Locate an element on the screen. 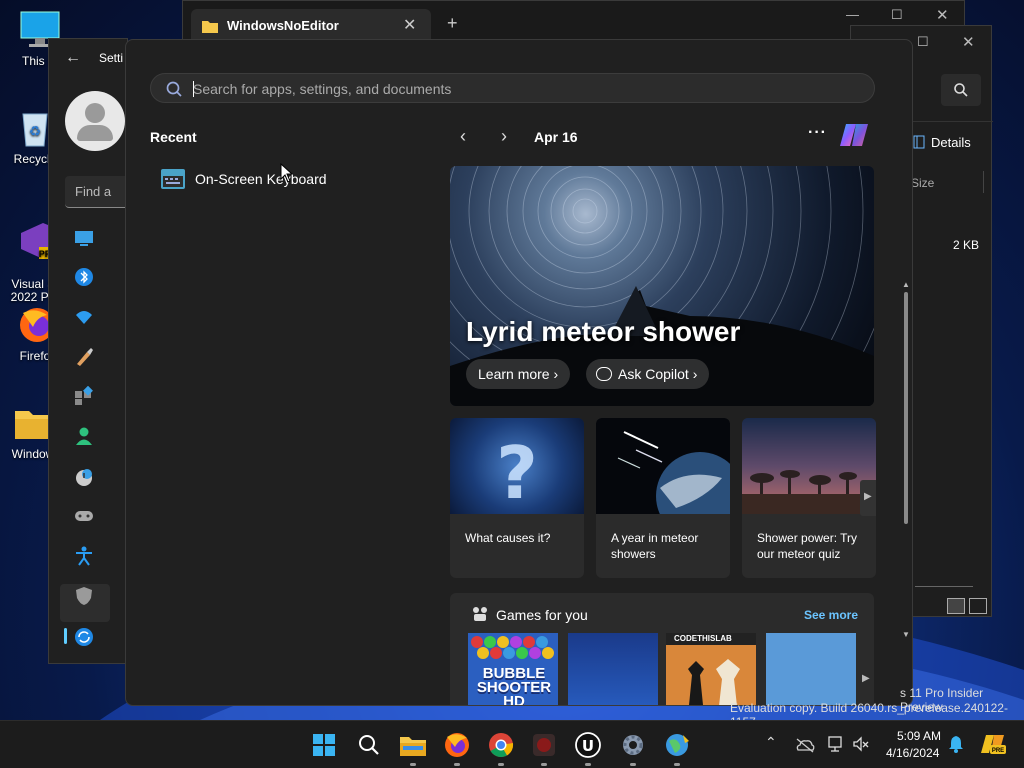 The height and width of the screenshot is (768, 1024). copilot-icon is located at coordinates (855, 135).